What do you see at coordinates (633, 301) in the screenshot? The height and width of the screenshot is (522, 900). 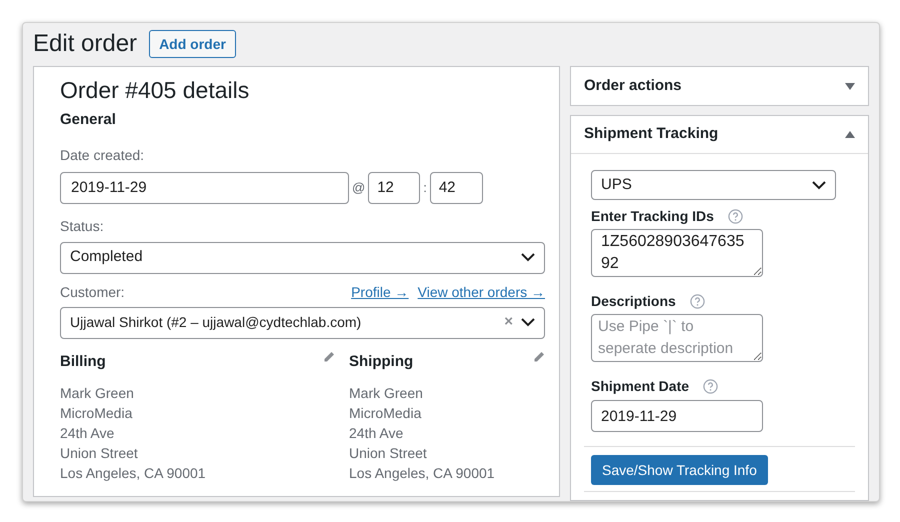 I see `field-label: Descriptions` at bounding box center [633, 301].